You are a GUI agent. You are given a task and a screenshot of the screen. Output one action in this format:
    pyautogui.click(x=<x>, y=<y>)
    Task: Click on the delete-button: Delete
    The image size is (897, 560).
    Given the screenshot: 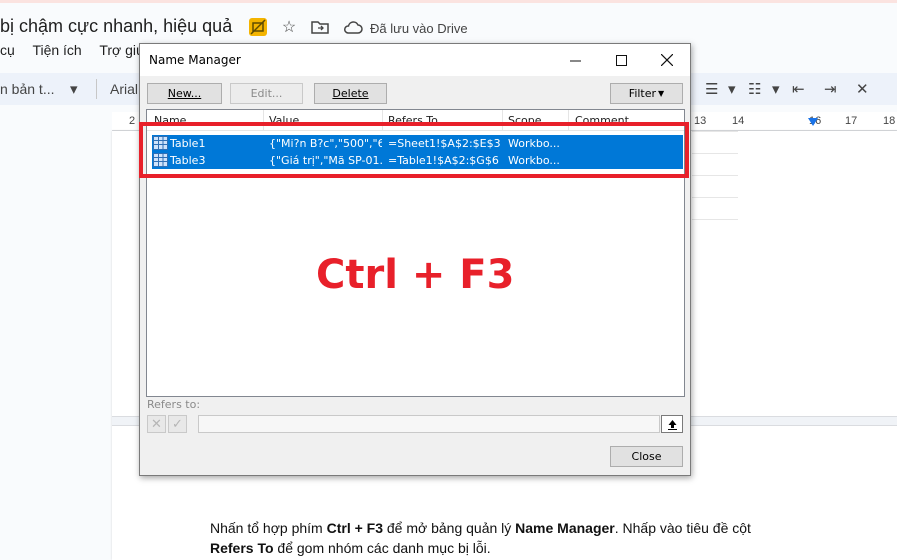 What is the action you would take?
    pyautogui.click(x=350, y=93)
    